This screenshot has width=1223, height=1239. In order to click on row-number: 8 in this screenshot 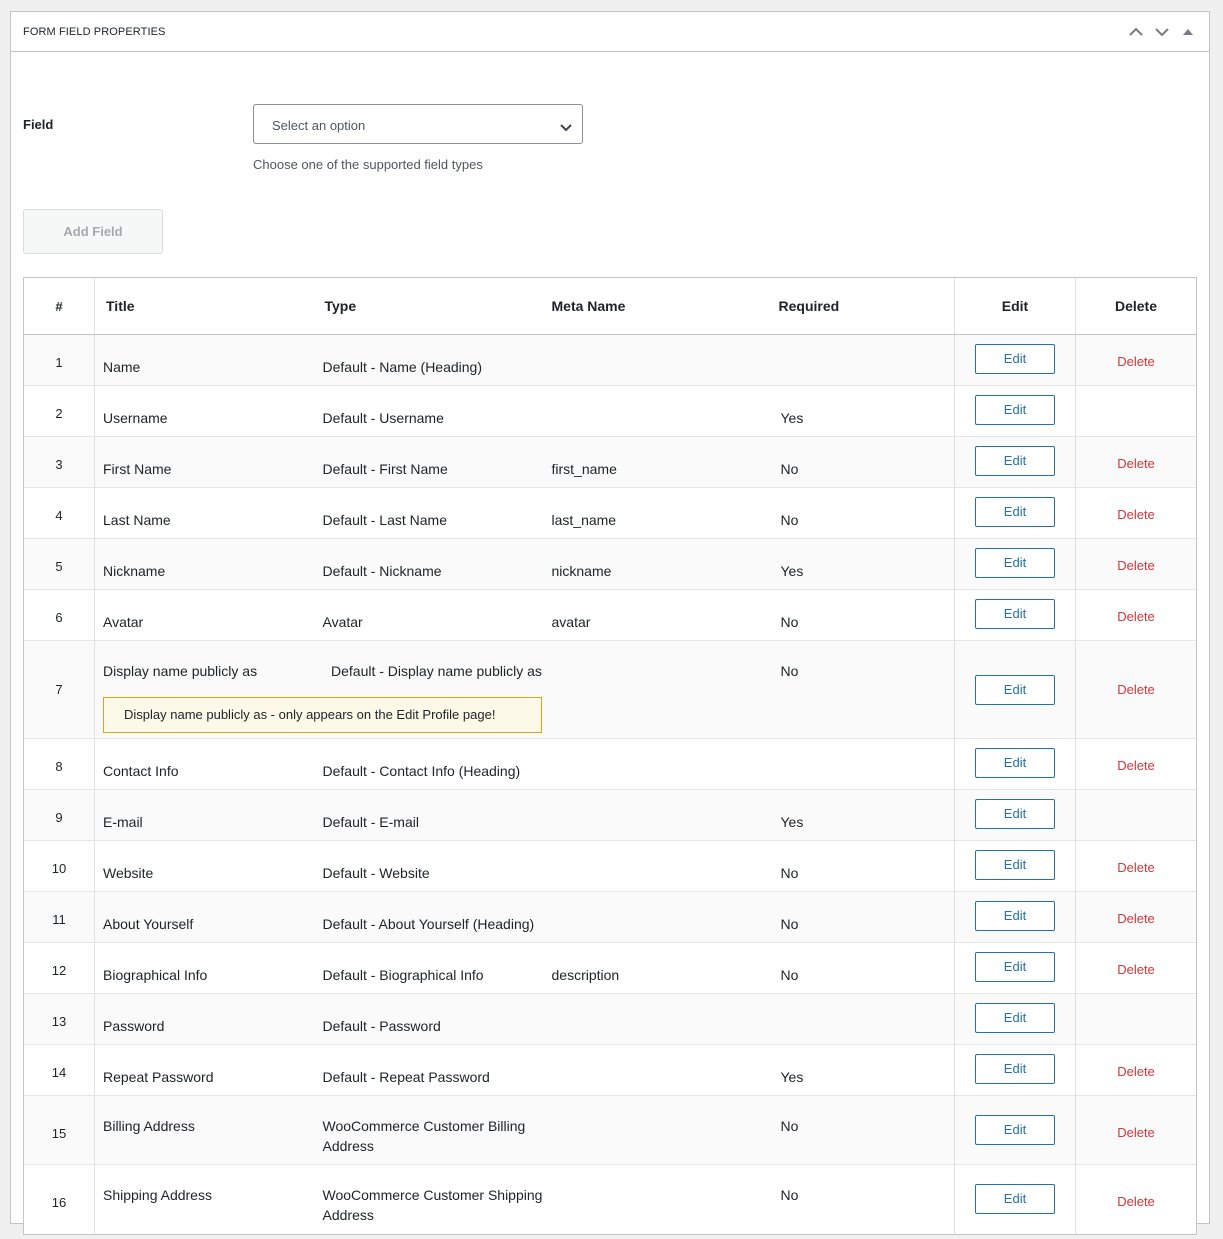, I will do `click(59, 764)`.